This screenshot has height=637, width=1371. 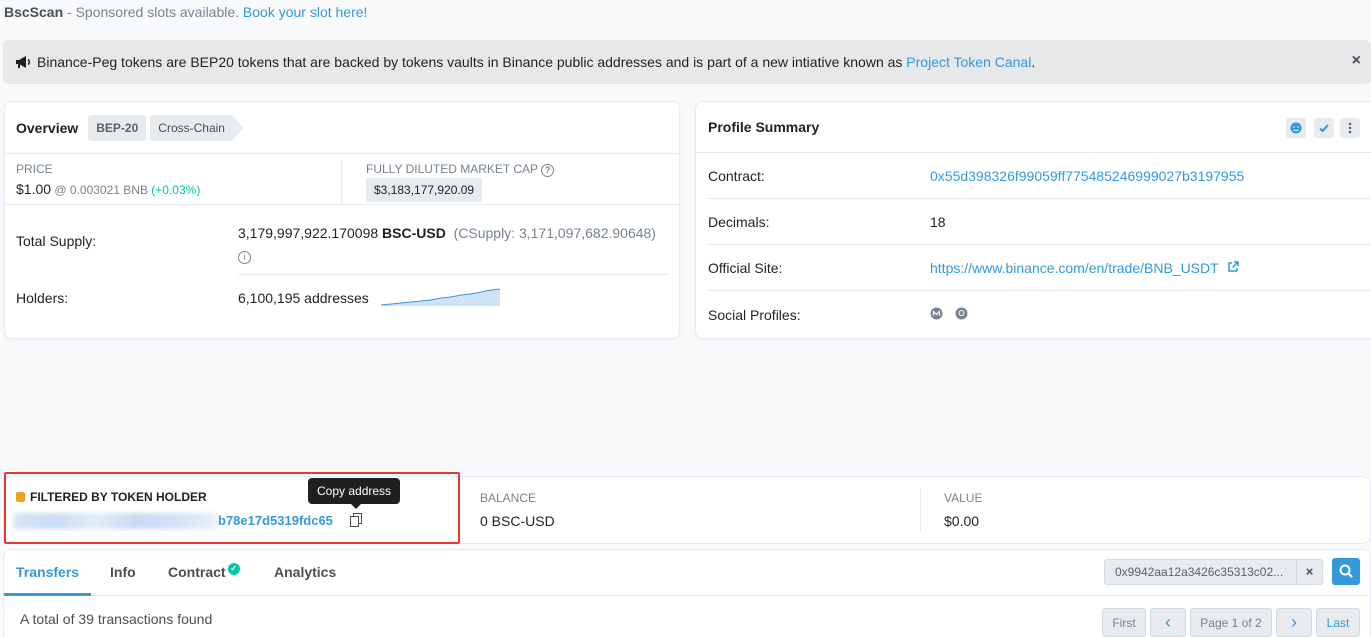 What do you see at coordinates (176, 190) in the screenshot?
I see `price-change: (+0.03%)` at bounding box center [176, 190].